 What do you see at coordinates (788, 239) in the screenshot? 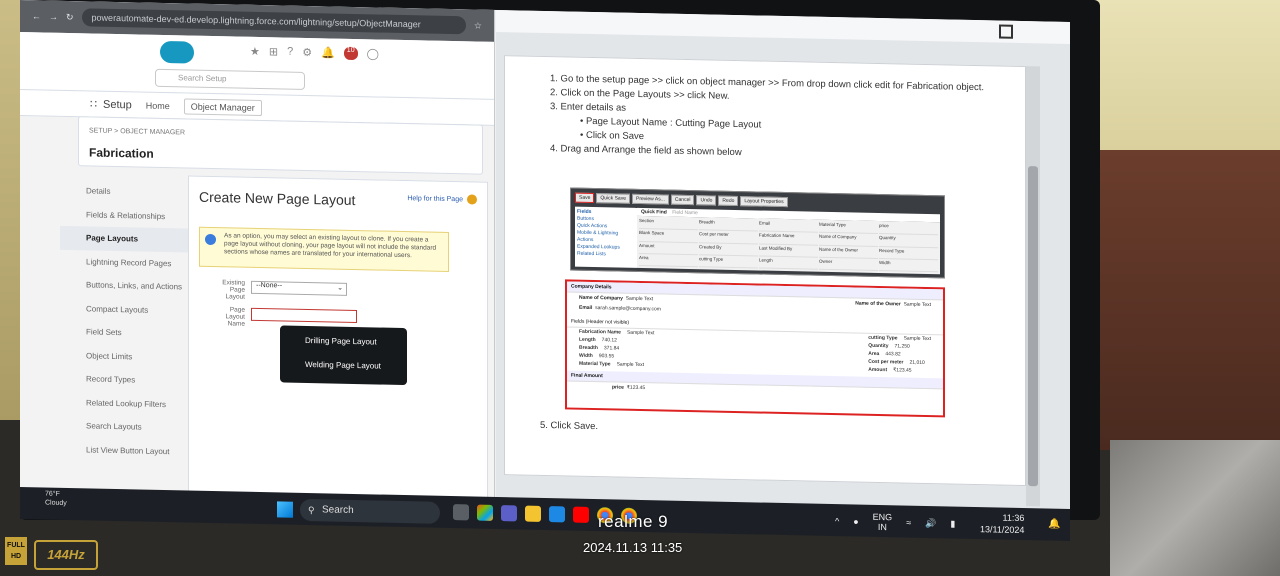
I see `editor-field-item: Fabrication Name` at bounding box center [788, 239].